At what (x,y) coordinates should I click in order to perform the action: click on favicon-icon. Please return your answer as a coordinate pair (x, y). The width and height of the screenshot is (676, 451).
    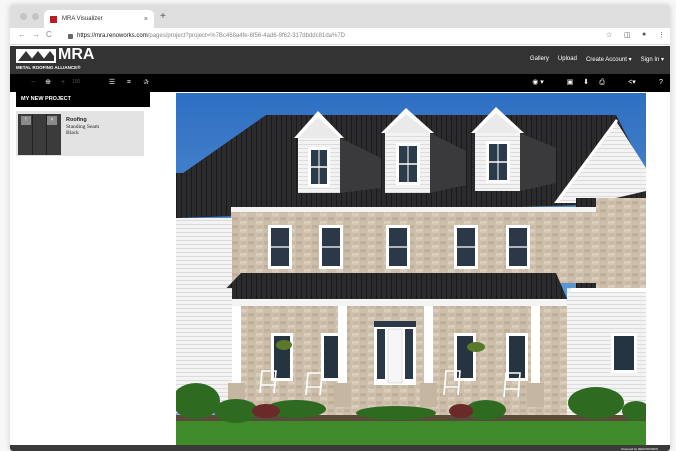
    Looking at the image, I should click on (53, 19).